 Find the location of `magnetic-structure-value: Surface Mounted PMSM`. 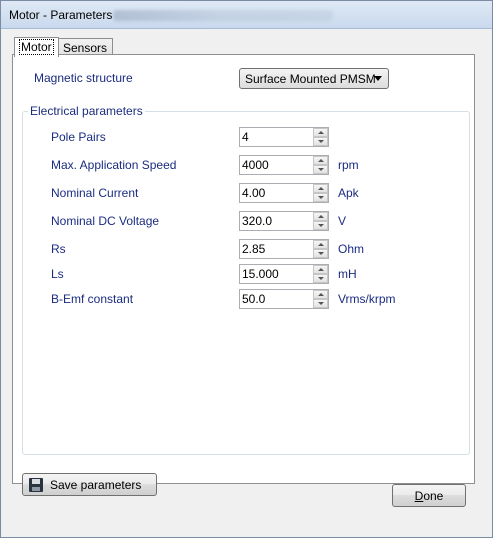

magnetic-structure-value: Surface Mounted PMSM is located at coordinates (310, 79).